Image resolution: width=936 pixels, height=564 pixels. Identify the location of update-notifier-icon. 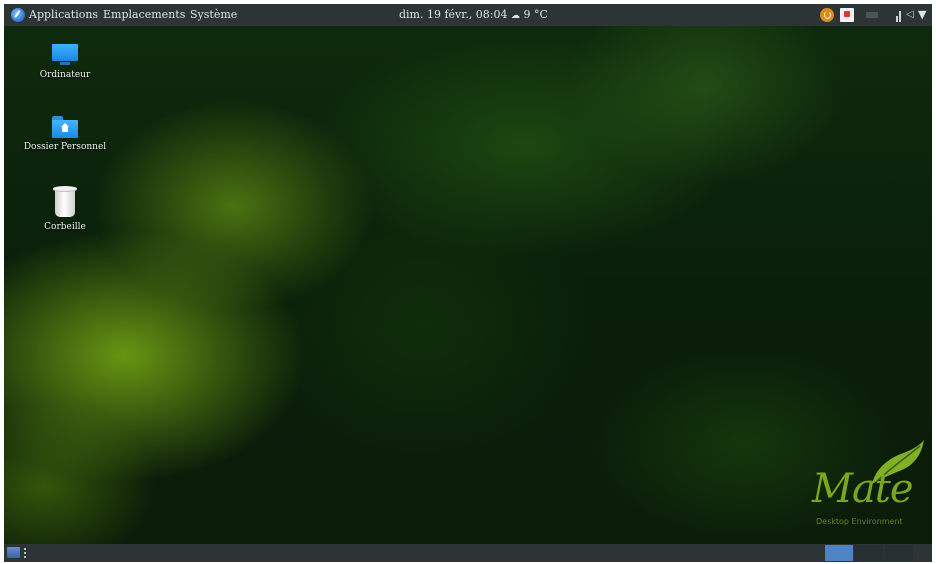
(827, 15).